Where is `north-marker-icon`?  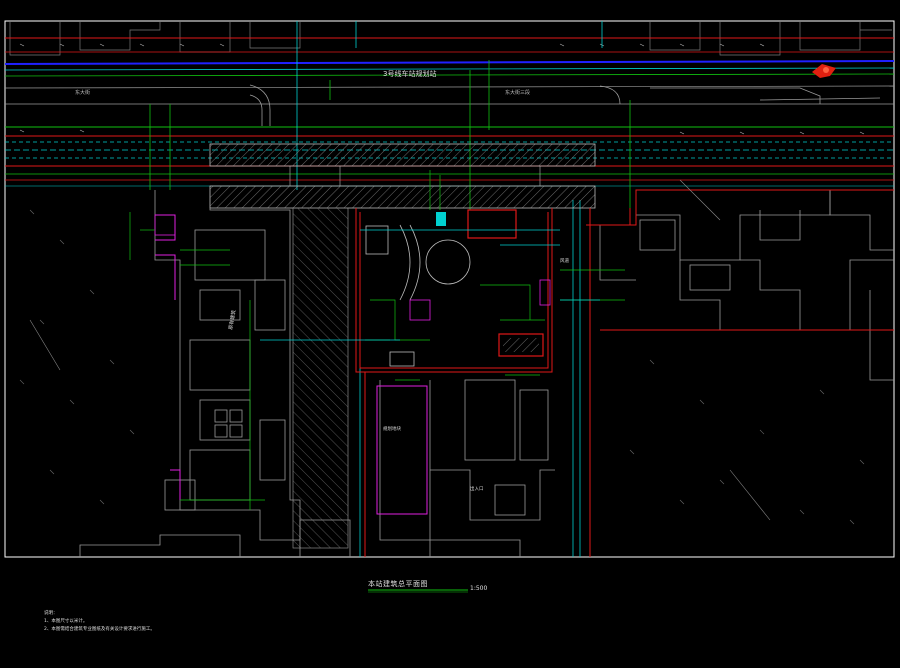 north-marker-icon is located at coordinates (824, 71).